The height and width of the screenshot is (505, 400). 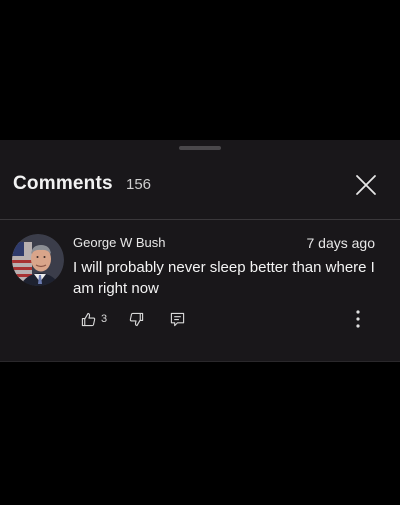 What do you see at coordinates (341, 243) in the screenshot?
I see `comment-timestamp: 7 days ago` at bounding box center [341, 243].